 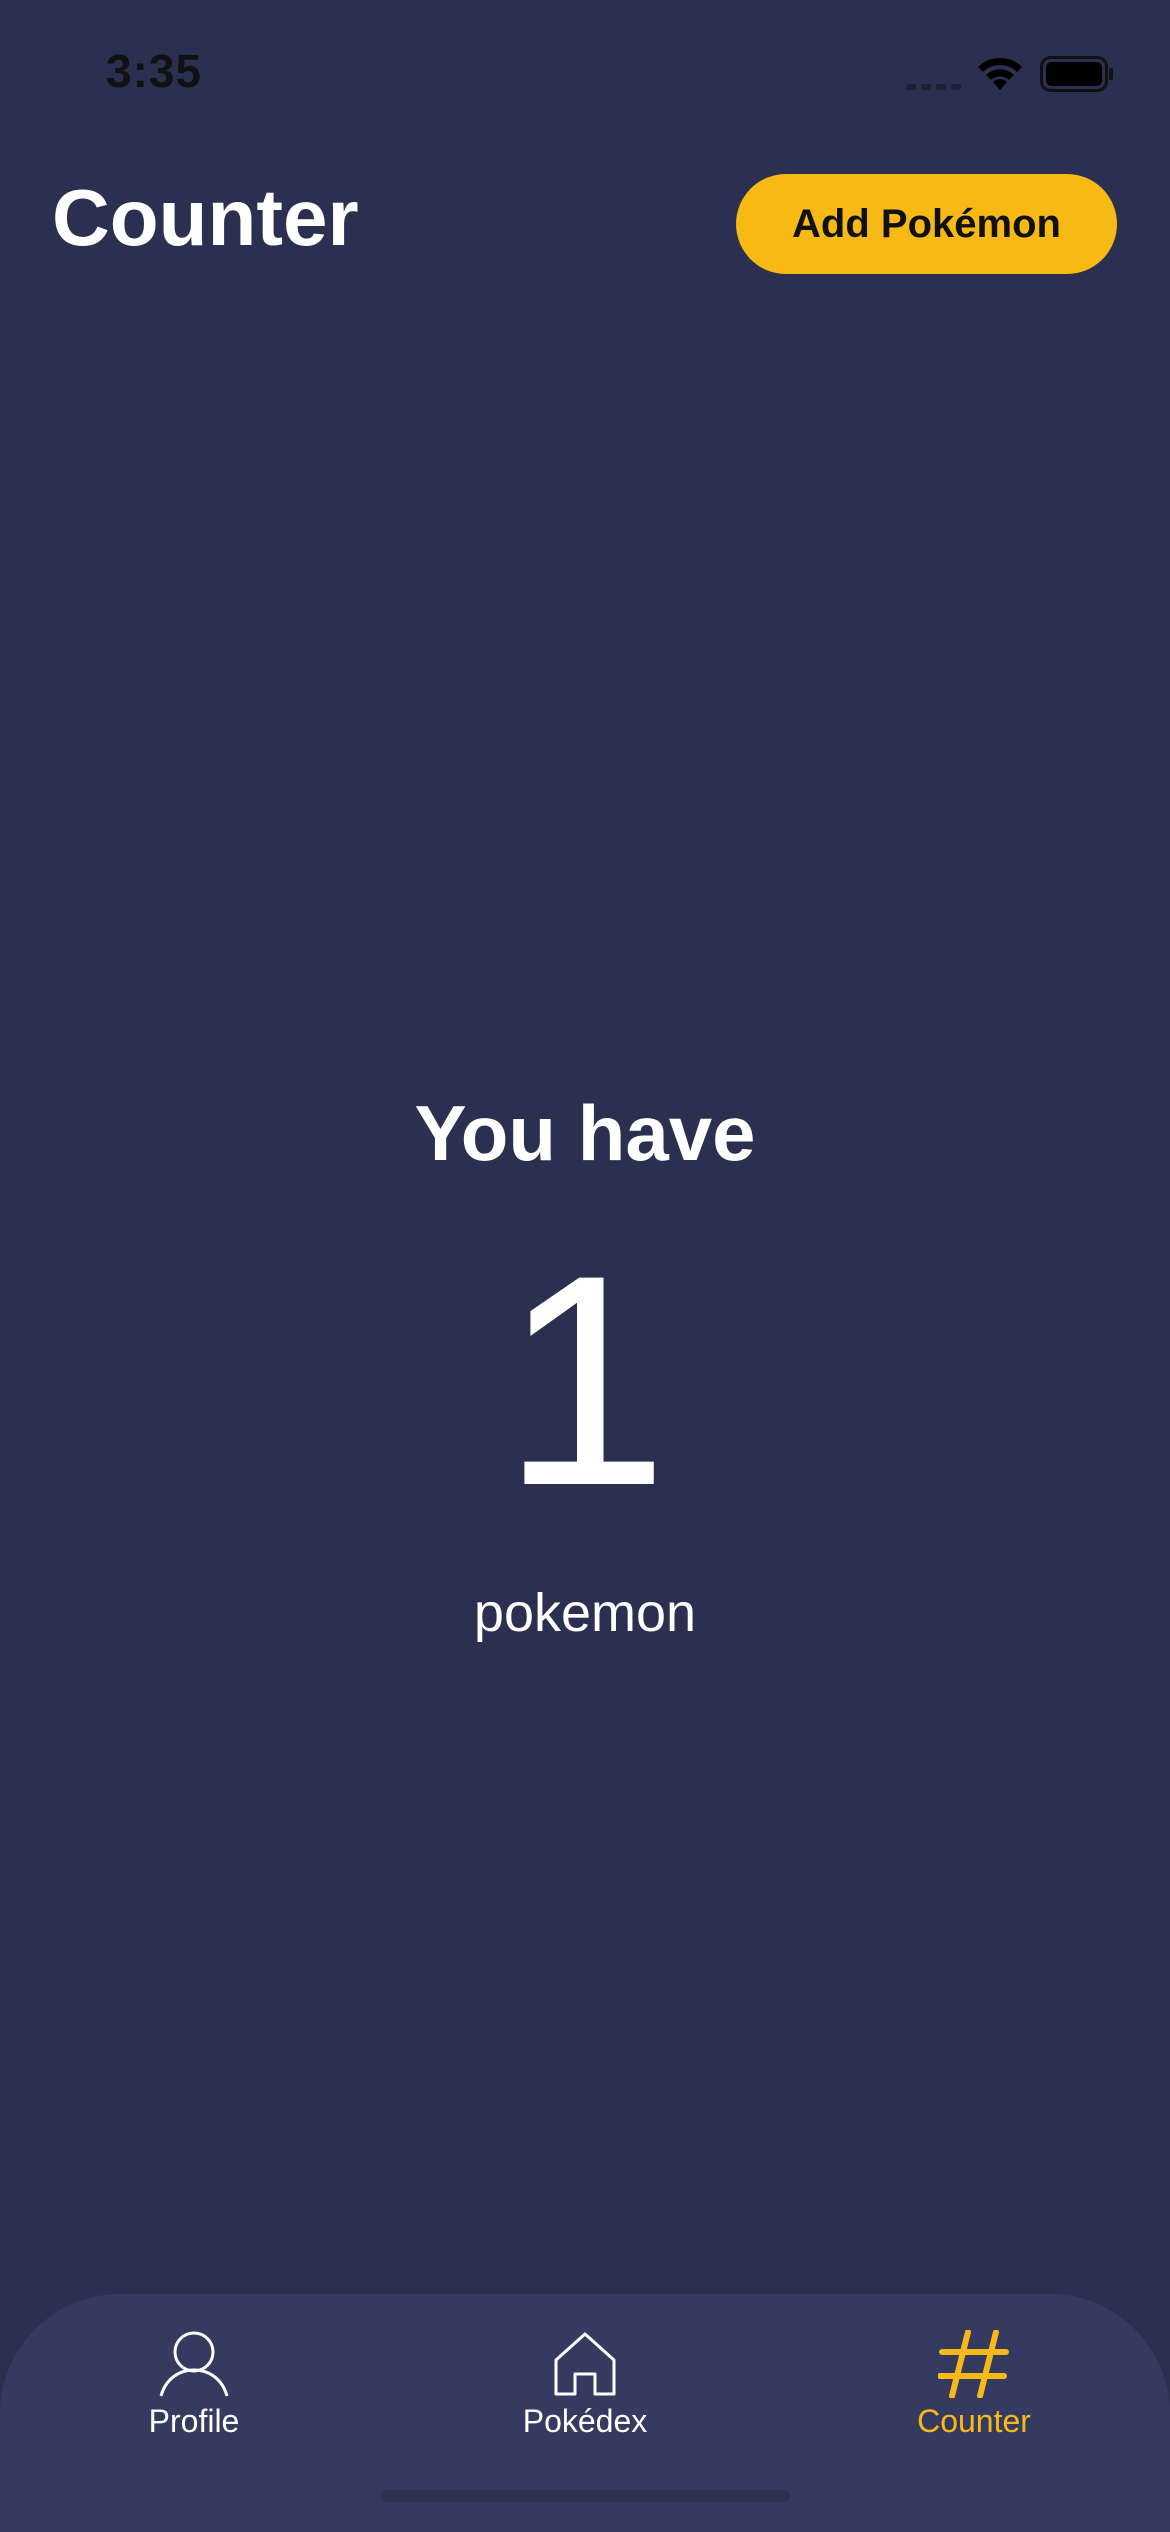 I want to click on status-bar: 3:35, so click(x=585, y=75).